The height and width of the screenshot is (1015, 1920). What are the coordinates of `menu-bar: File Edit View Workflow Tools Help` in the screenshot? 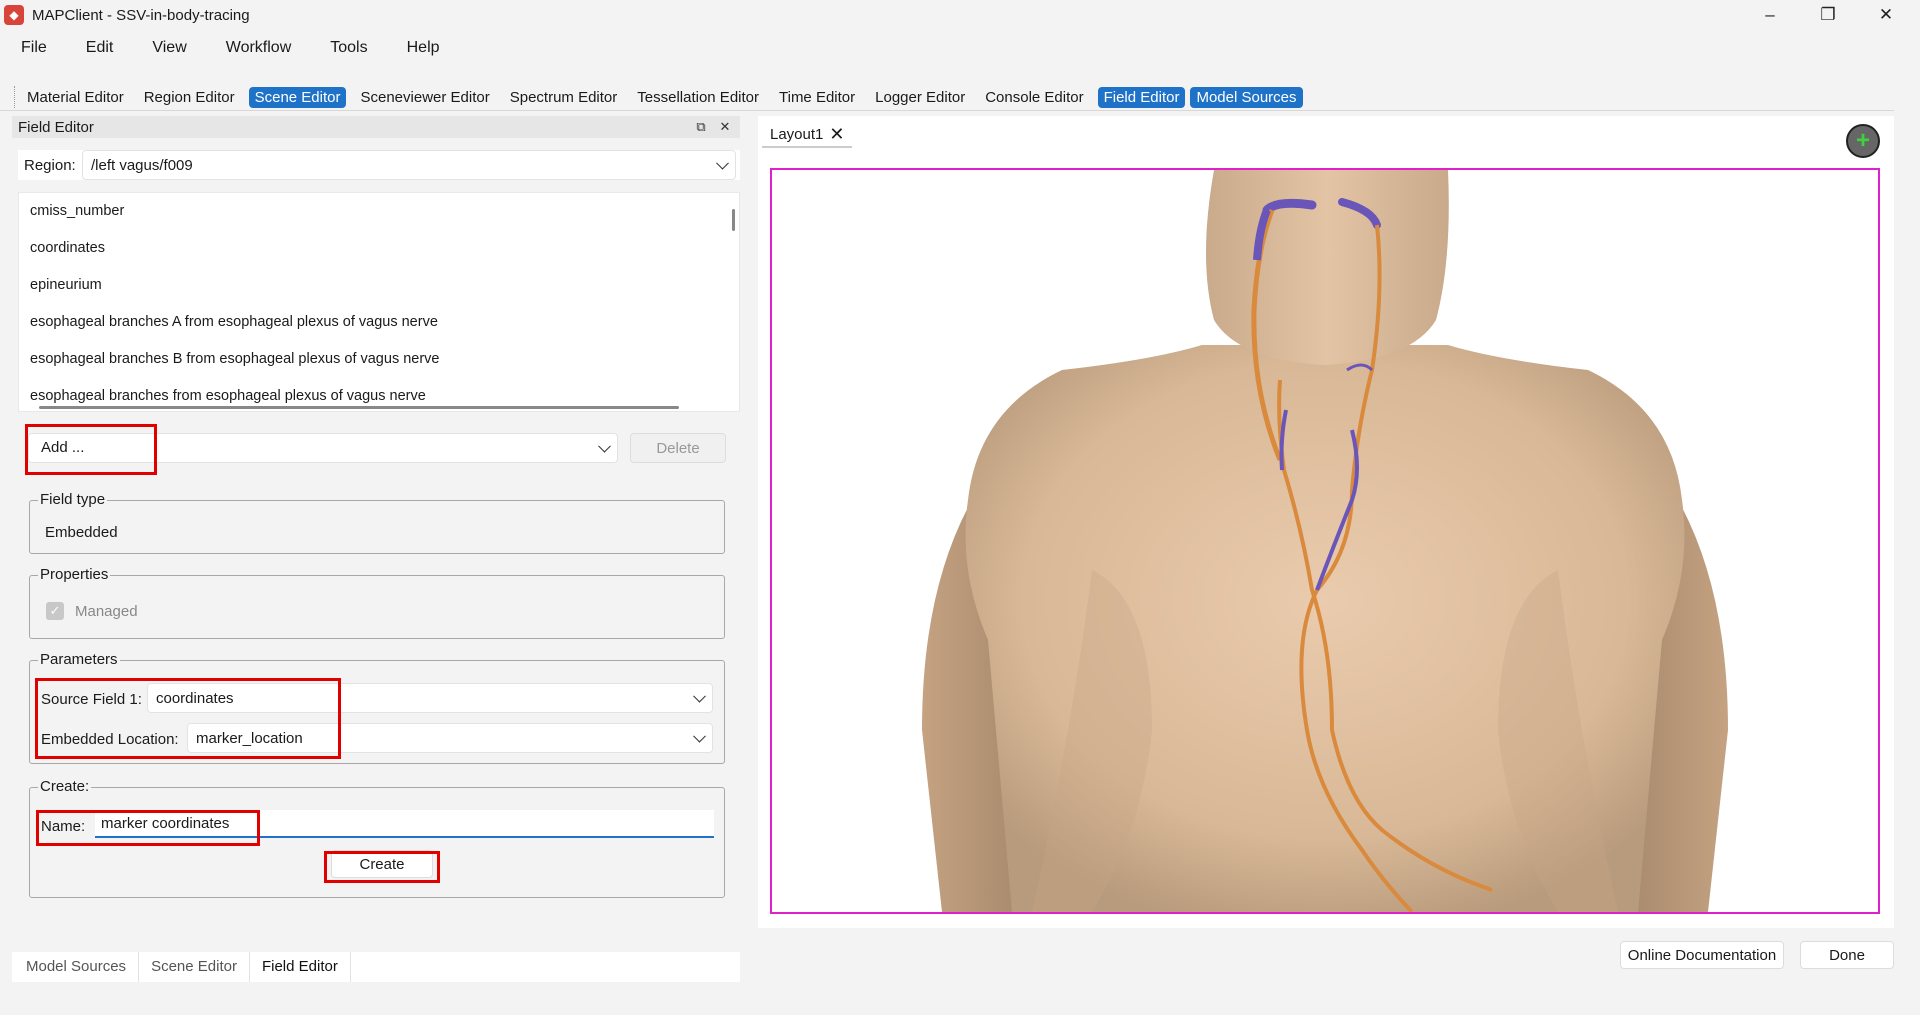 It's located at (229, 48).